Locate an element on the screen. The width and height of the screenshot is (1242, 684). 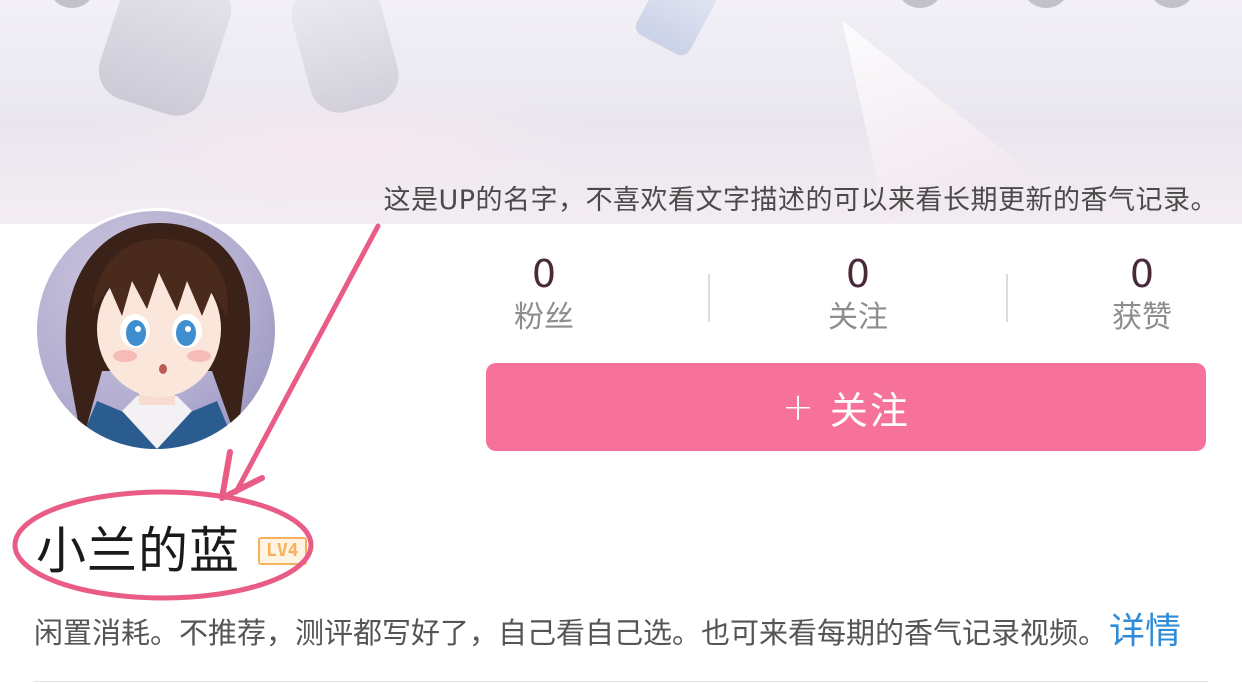
plus-icon: + is located at coordinates (799, 407).